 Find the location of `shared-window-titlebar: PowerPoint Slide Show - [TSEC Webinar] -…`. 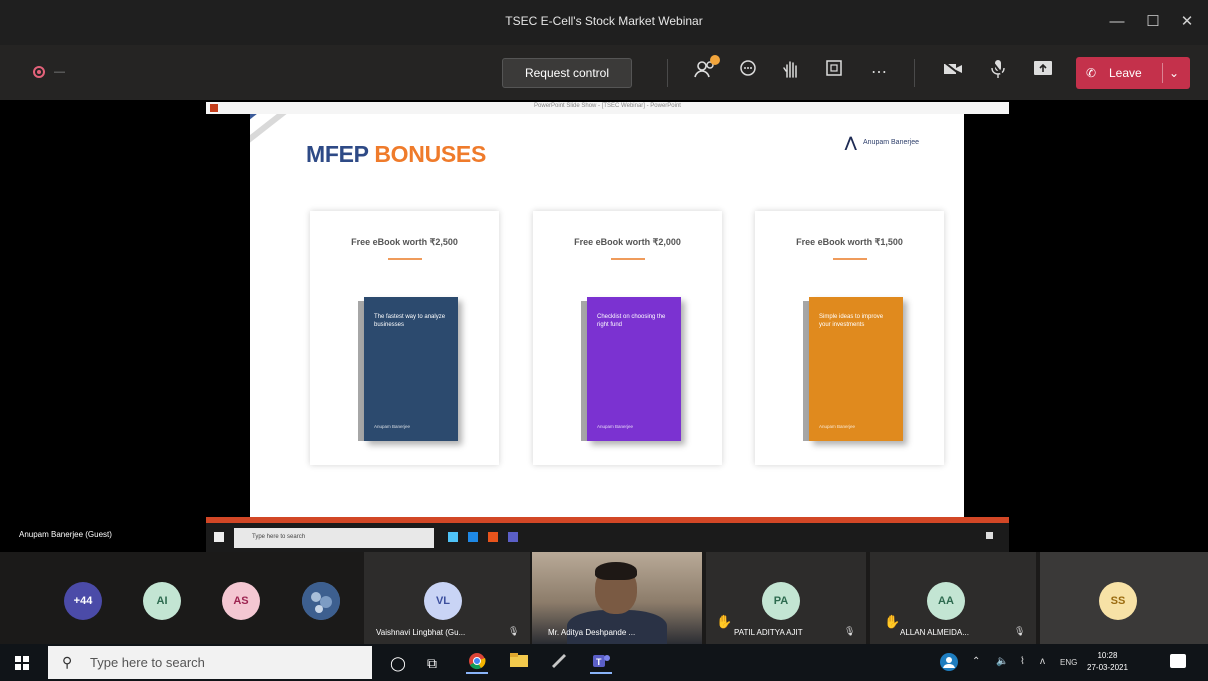

shared-window-titlebar: PowerPoint Slide Show - [TSEC Webinar] -… is located at coordinates (607, 108).